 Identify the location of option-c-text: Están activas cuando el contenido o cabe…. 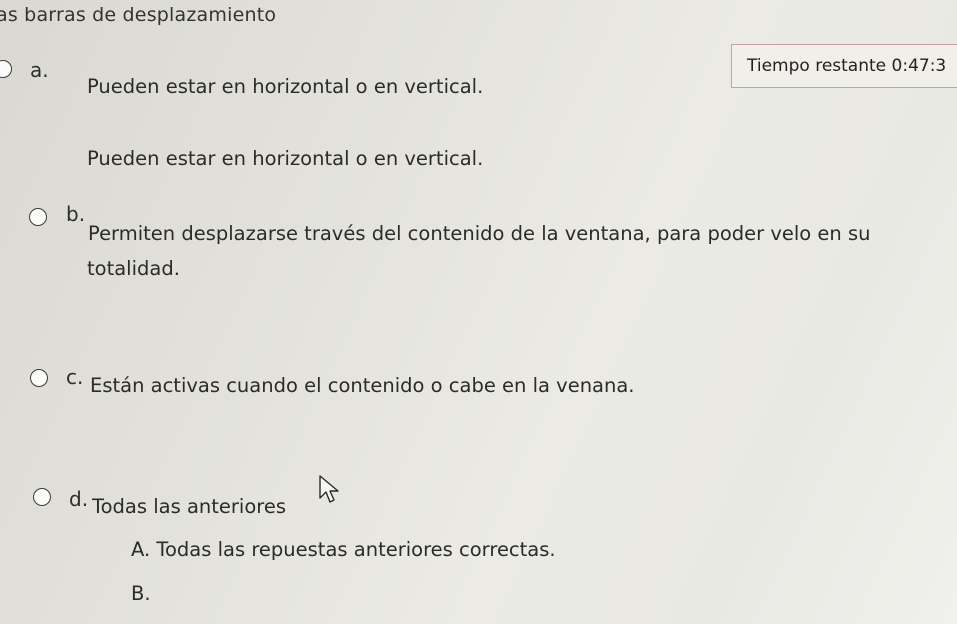
(362, 385).